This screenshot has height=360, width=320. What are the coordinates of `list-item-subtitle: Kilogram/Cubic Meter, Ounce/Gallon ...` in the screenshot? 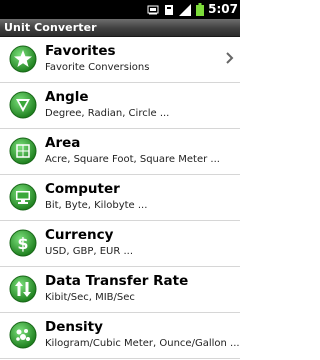 It's located at (142, 343).